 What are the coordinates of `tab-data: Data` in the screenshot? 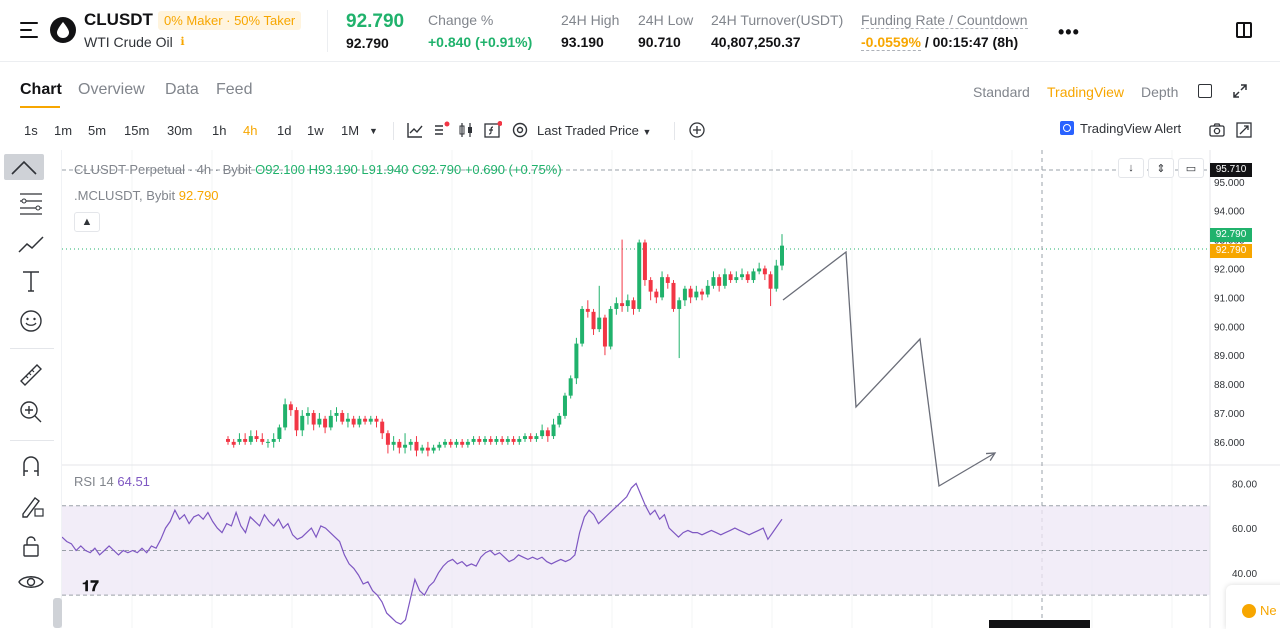 It's located at (182, 90).